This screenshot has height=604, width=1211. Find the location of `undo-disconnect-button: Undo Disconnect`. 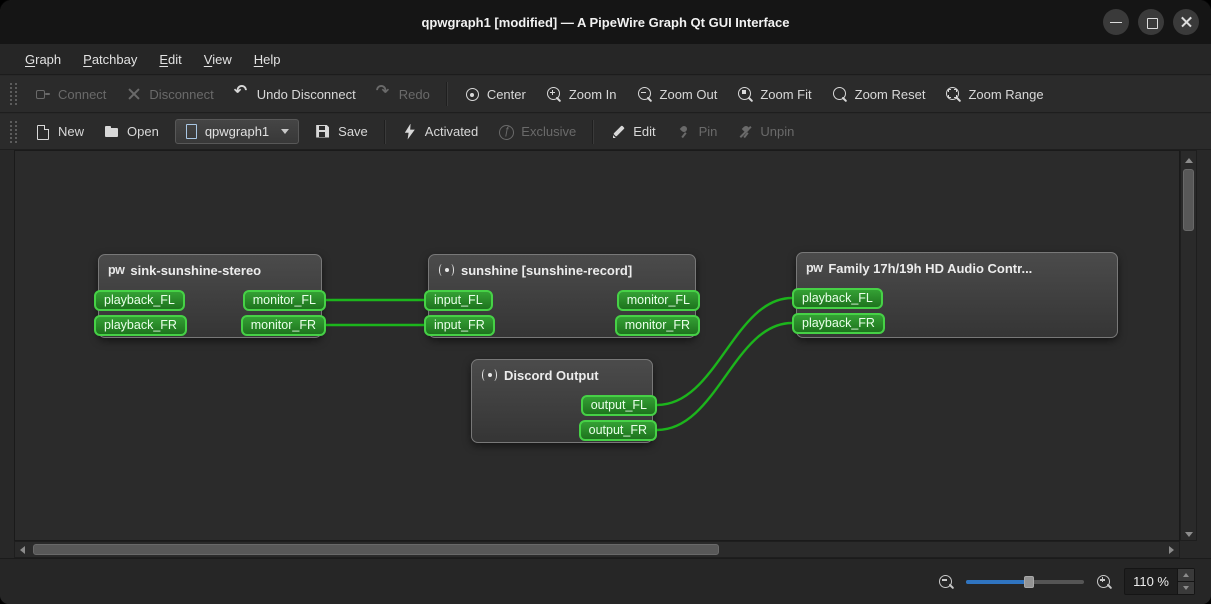

undo-disconnect-button: Undo Disconnect is located at coordinates (295, 94).